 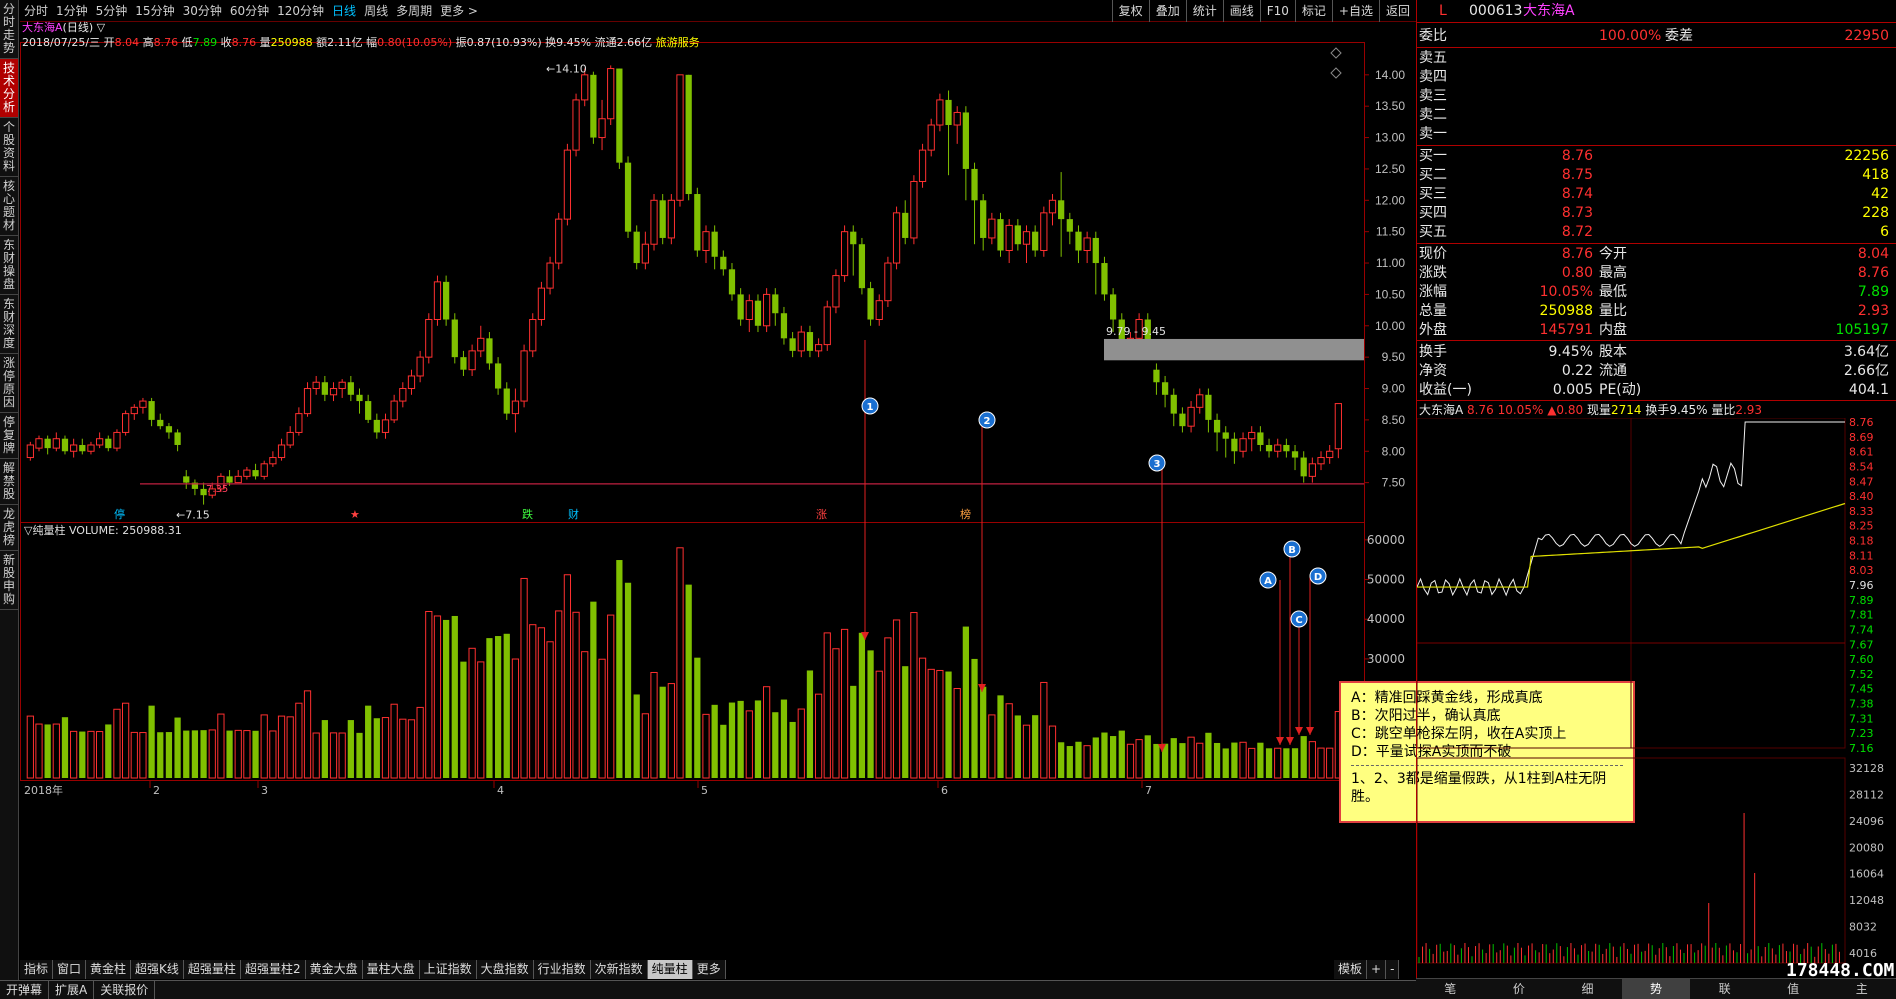 What do you see at coordinates (709, 969) in the screenshot?
I see `indicator-tab-13: 更多` at bounding box center [709, 969].